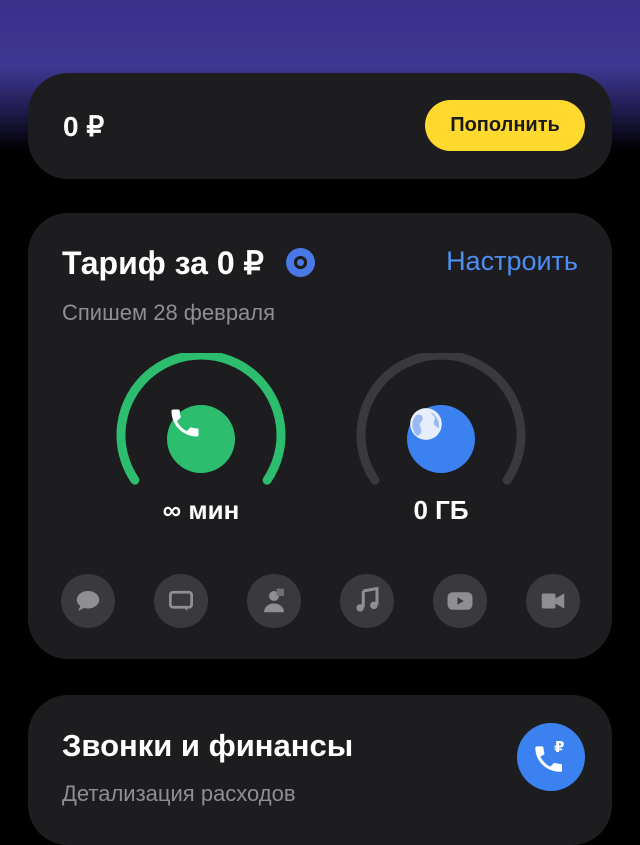  What do you see at coordinates (274, 601) in the screenshot?
I see `social-network-icon` at bounding box center [274, 601].